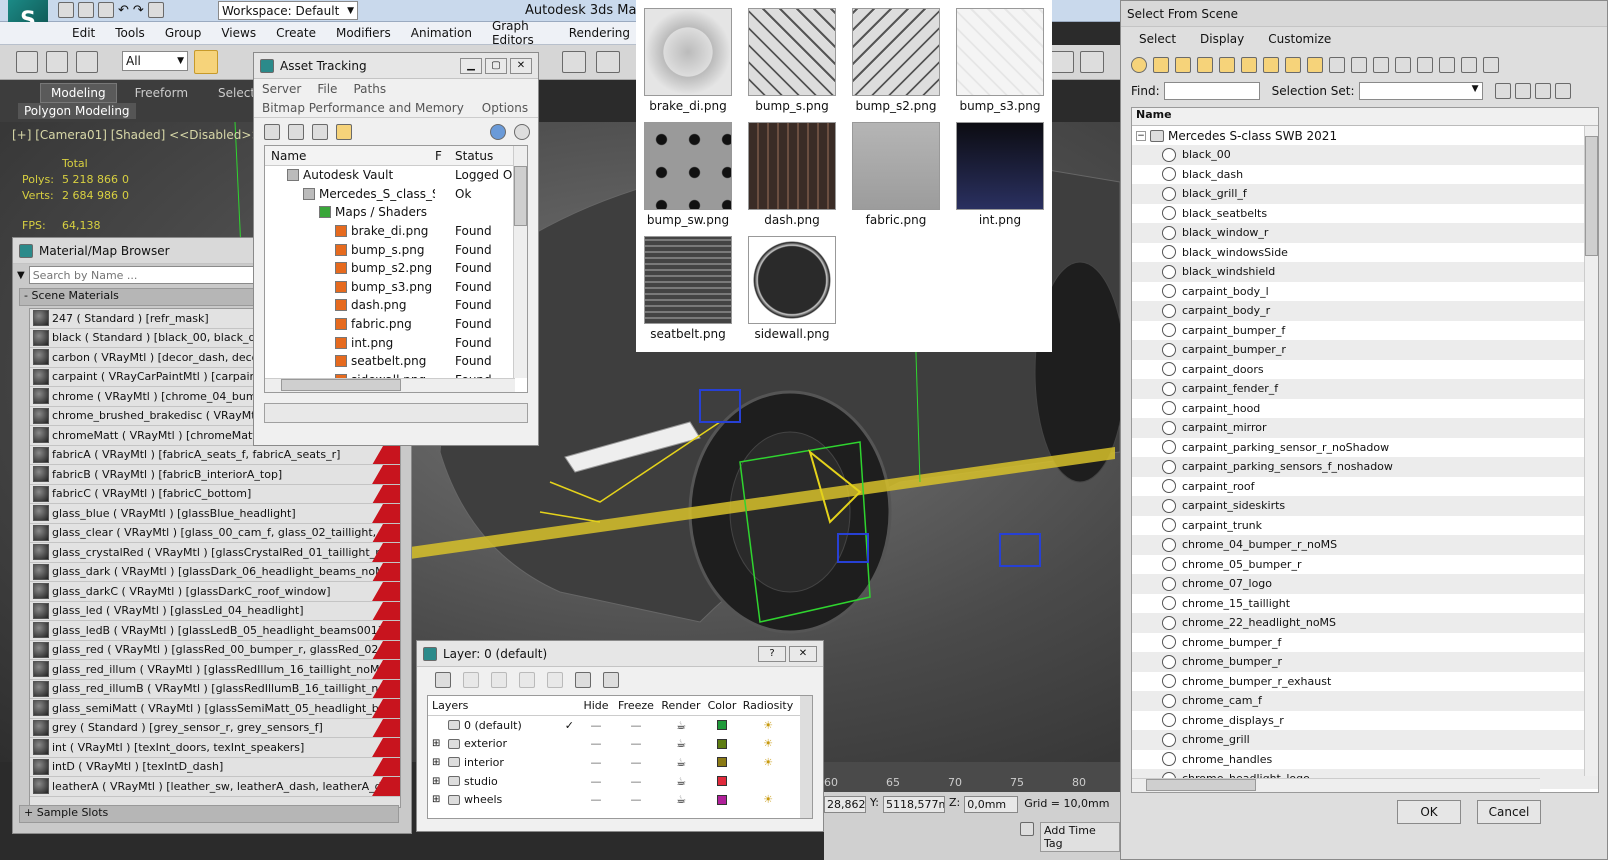 Image resolution: width=1608 pixels, height=860 pixels. Describe the element at coordinates (1205, 65) in the screenshot. I see `cameras-filter-icon` at that location.